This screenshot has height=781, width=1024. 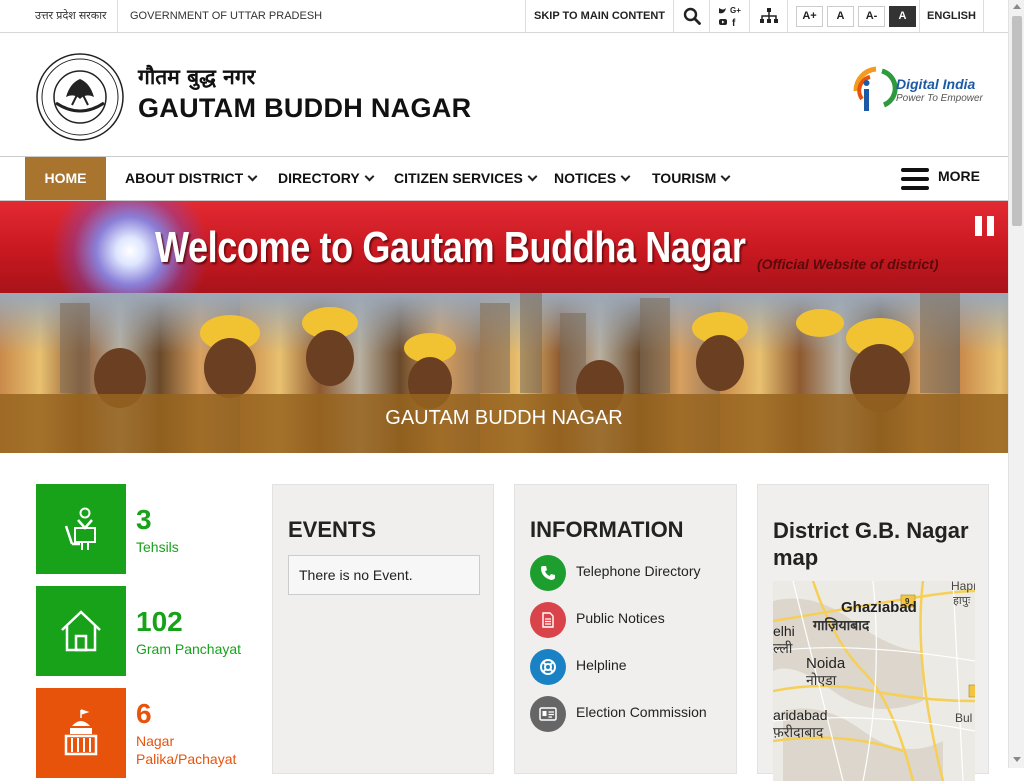 I want to click on info-election-label: Election Commission, so click(x=641, y=712).